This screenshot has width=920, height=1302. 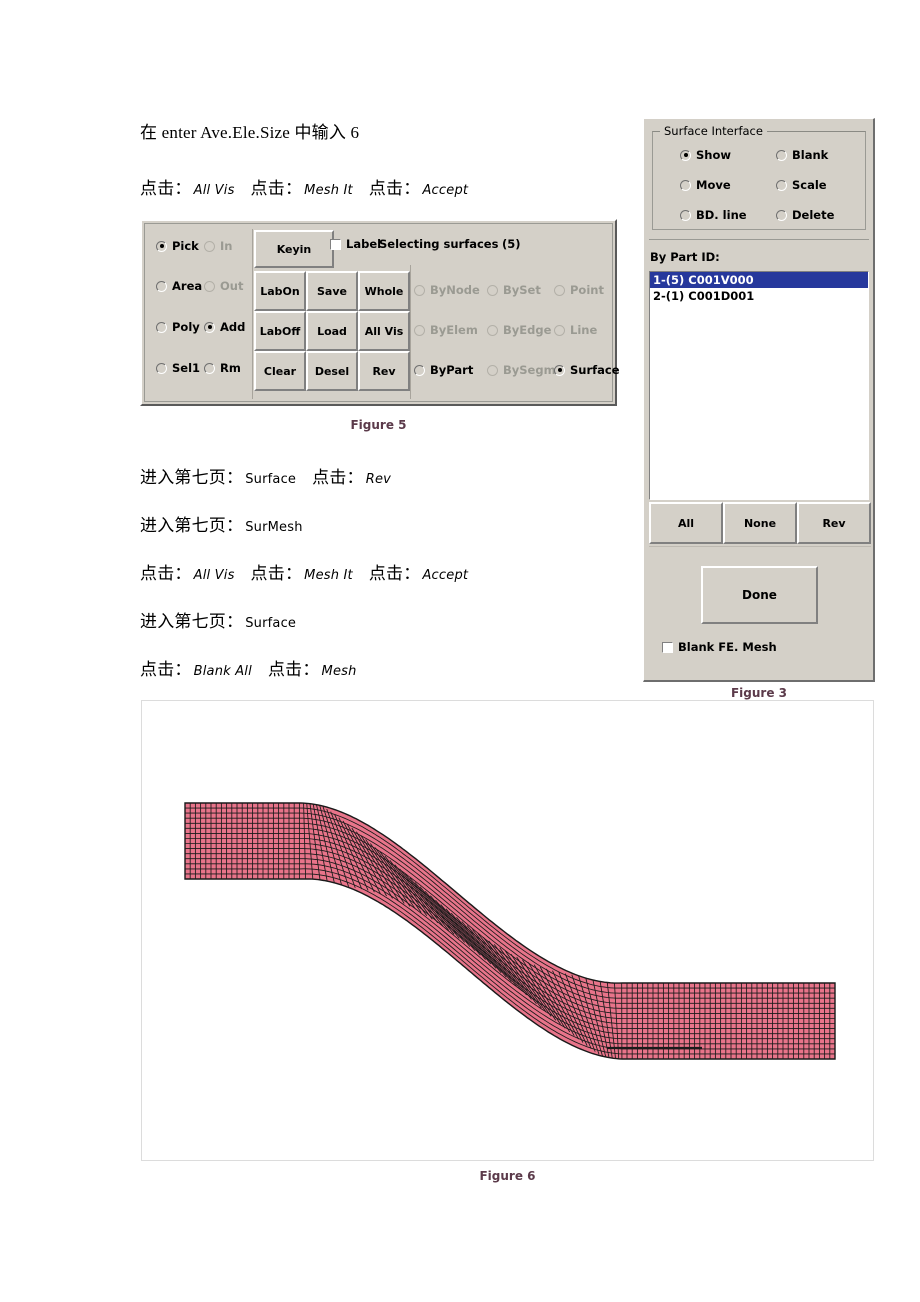 What do you see at coordinates (522, 290) in the screenshot?
I see `radio-label: BySet` at bounding box center [522, 290].